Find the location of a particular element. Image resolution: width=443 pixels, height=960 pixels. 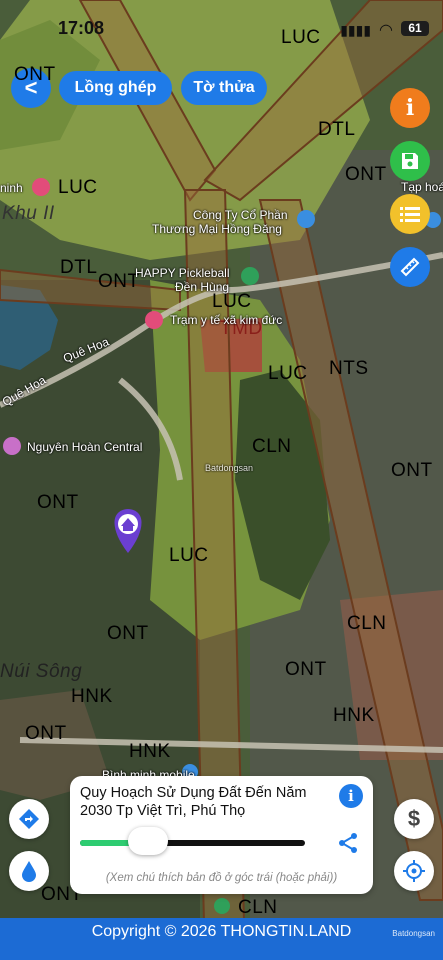

info-button: i is located at coordinates (410, 108).